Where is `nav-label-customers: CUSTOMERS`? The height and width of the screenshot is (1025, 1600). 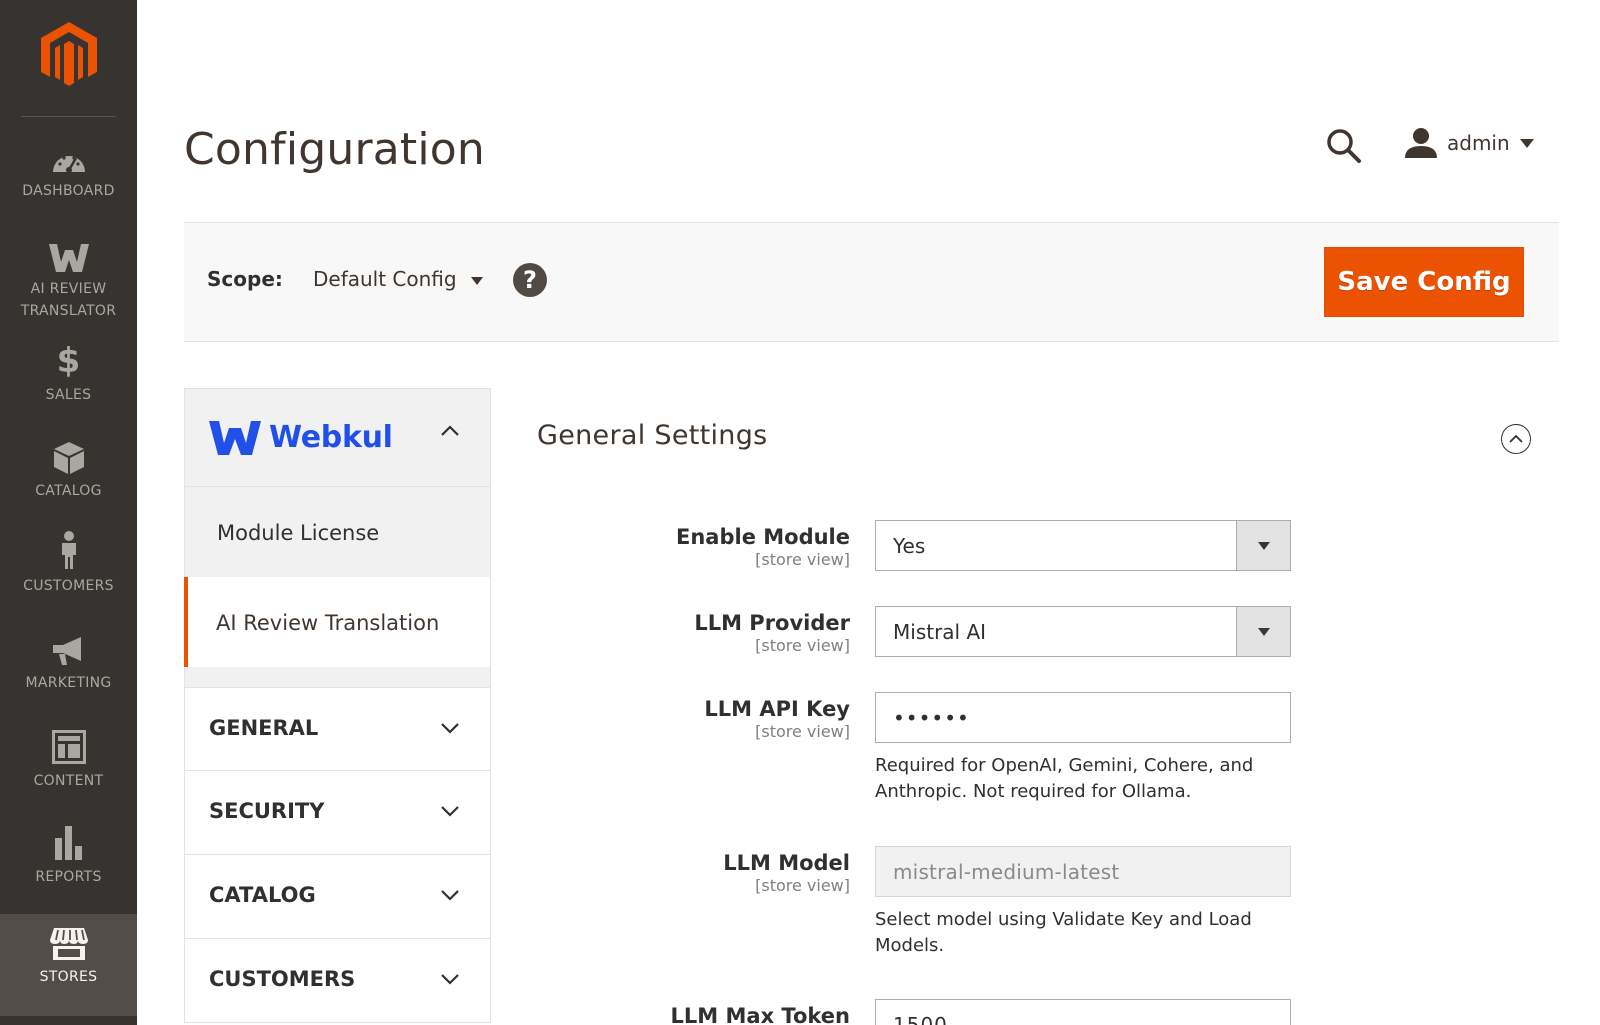
nav-label-customers: CUSTOMERS is located at coordinates (68, 586).